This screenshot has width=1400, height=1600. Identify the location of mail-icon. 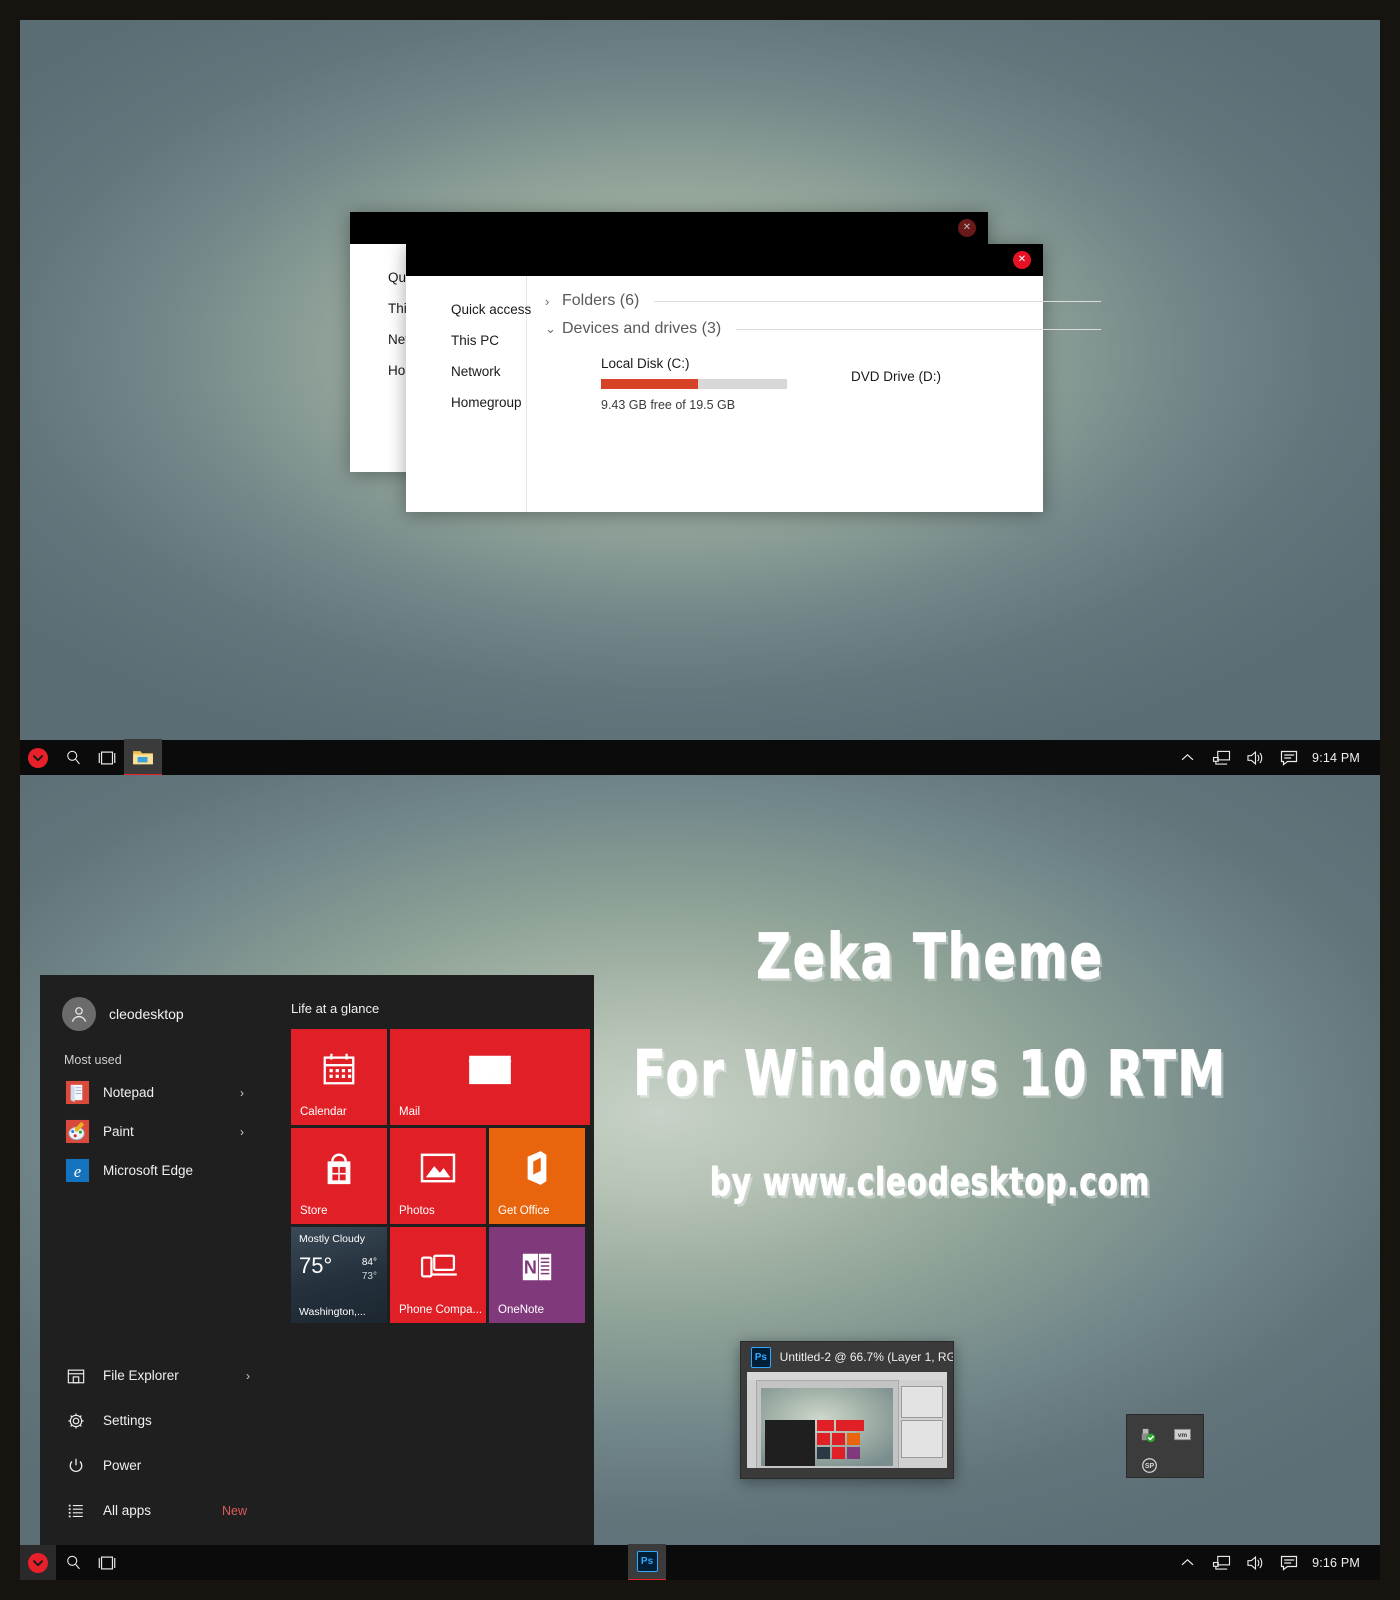
(490, 1069).